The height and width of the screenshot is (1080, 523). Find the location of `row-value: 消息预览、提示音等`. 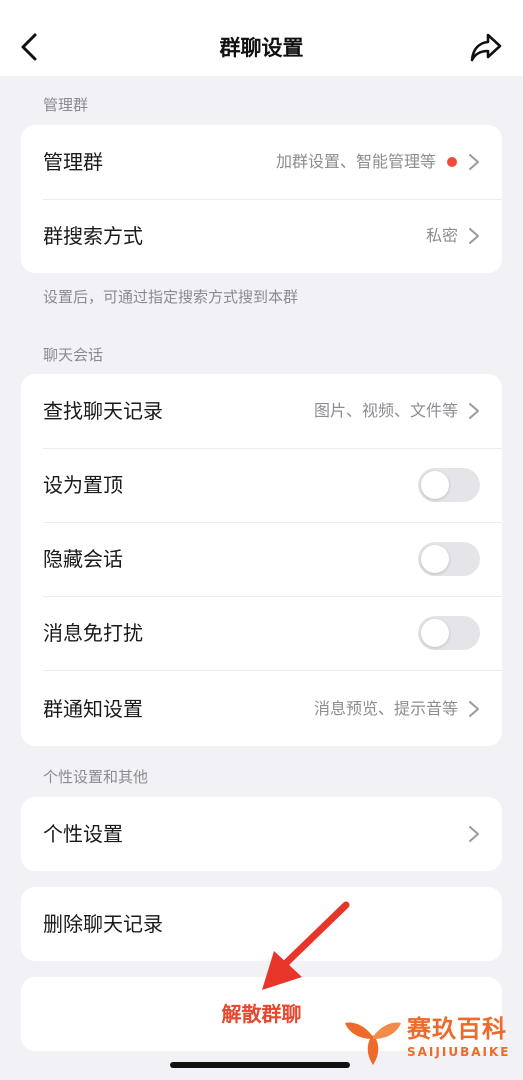

row-value: 消息预览、提示音等 is located at coordinates (385, 708).